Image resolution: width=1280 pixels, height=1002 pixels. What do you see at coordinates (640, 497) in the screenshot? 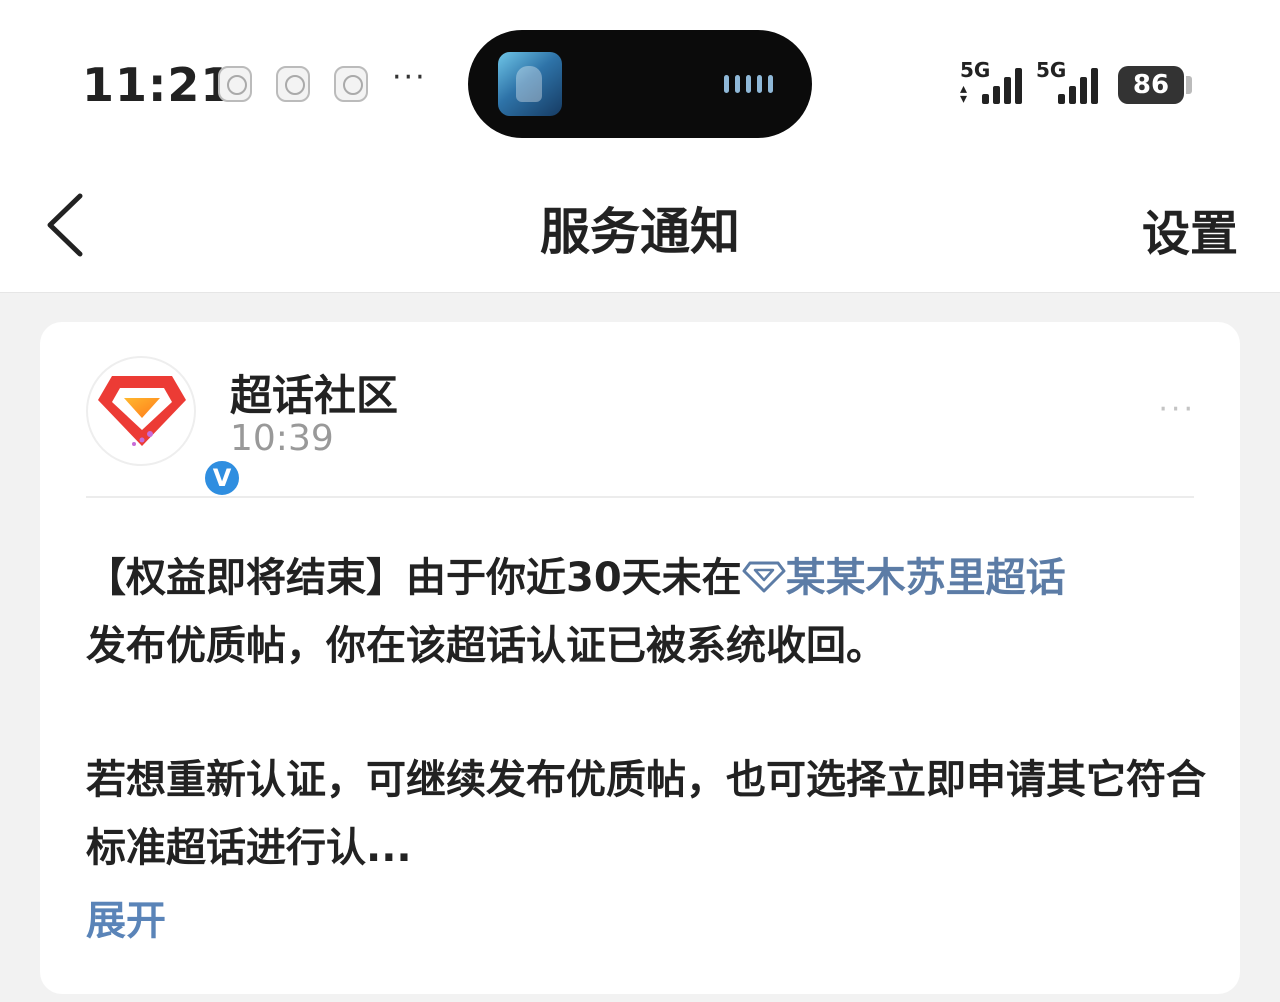
I see `card-divider` at bounding box center [640, 497].